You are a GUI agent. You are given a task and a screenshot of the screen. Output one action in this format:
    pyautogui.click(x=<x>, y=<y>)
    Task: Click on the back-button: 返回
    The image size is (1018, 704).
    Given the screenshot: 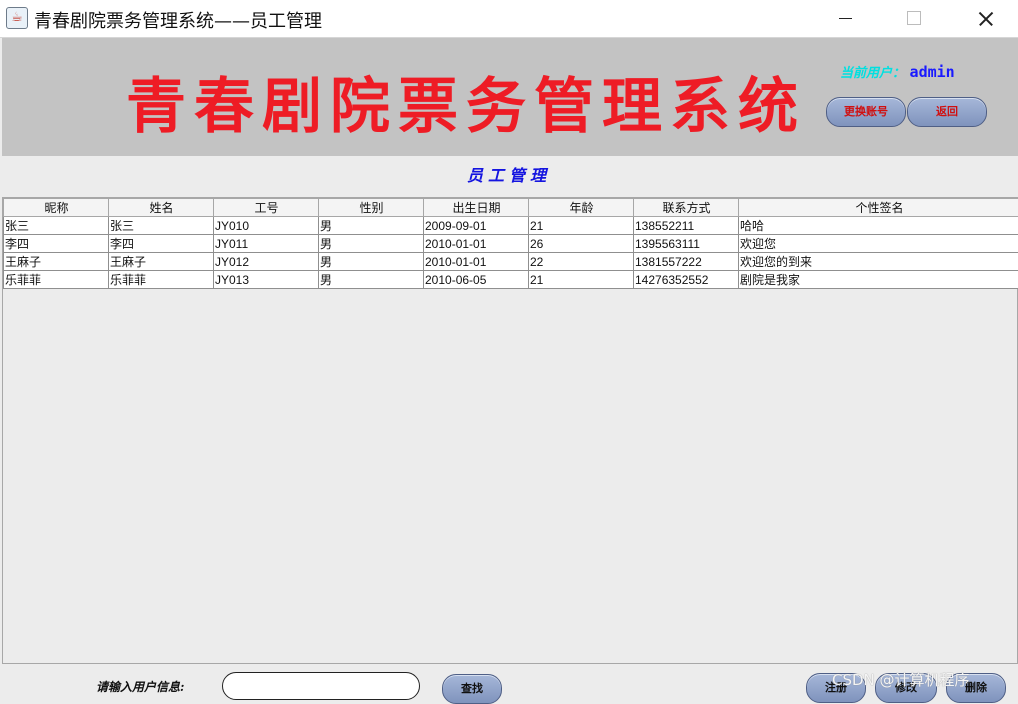 What is the action you would take?
    pyautogui.click(x=947, y=112)
    